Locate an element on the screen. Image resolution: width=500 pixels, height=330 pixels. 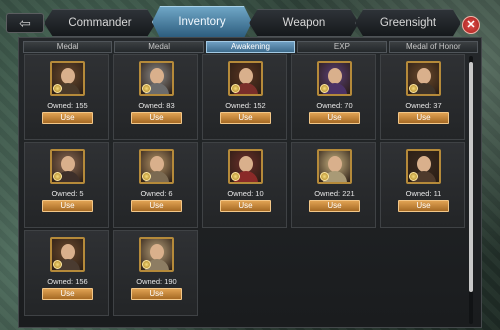
owned-count: Owned: 190 is located at coordinates (156, 281).